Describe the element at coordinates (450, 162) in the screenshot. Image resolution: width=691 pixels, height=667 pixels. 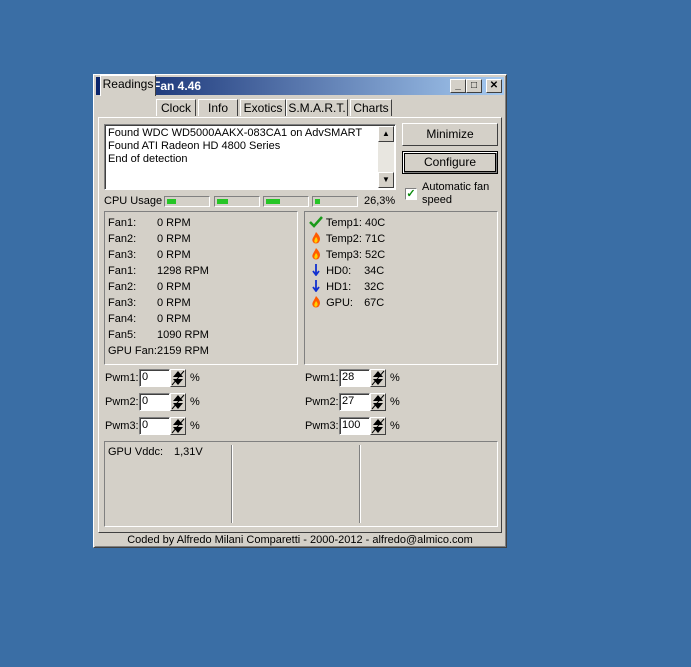
I see `configure-button: Configure` at that location.